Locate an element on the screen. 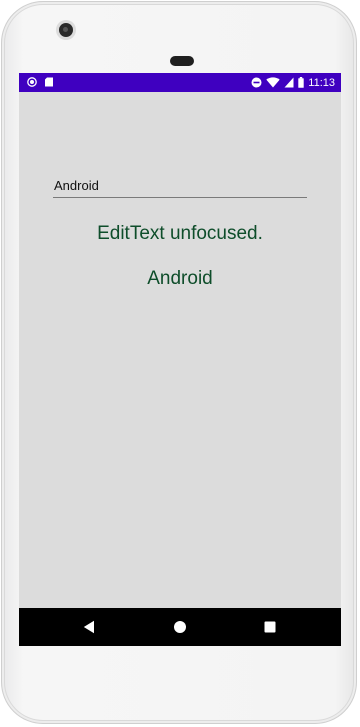  focus-status-text: EditText unfocused. is located at coordinates (180, 233).